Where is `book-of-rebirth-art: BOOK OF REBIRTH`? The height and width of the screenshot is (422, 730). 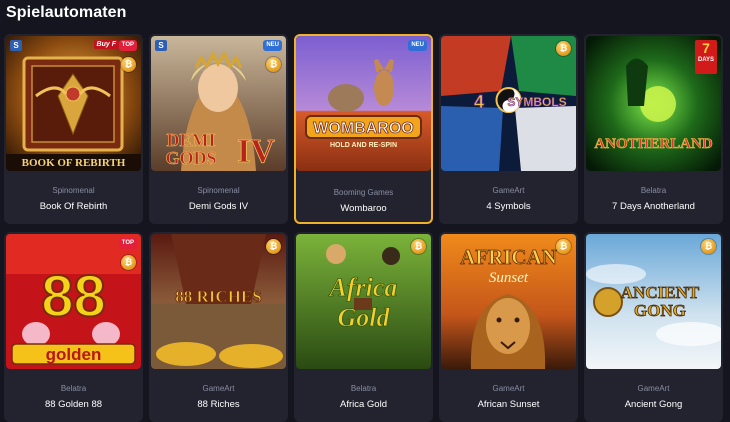
book-of-rebirth-art: BOOK OF REBIRTH is located at coordinates (73, 103).